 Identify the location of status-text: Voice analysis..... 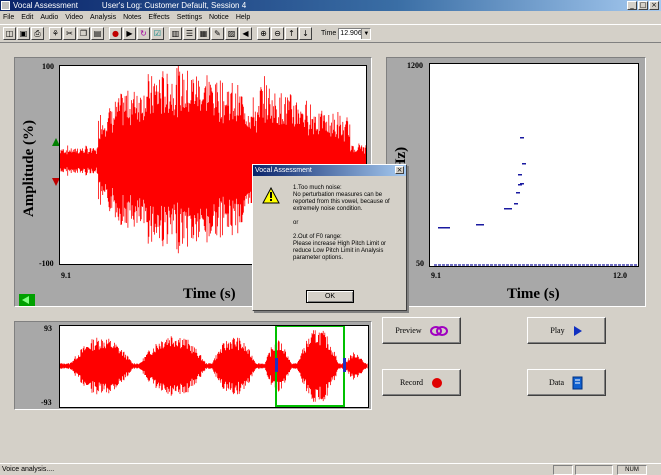
(28, 469).